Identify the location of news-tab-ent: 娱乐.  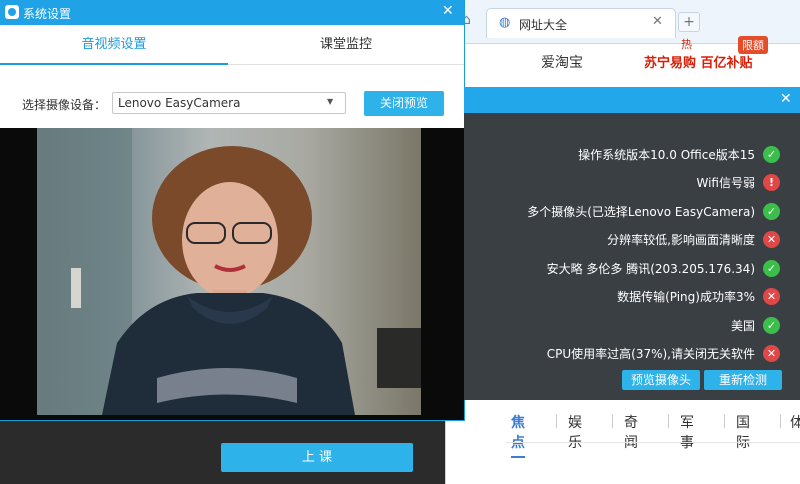
(575, 432).